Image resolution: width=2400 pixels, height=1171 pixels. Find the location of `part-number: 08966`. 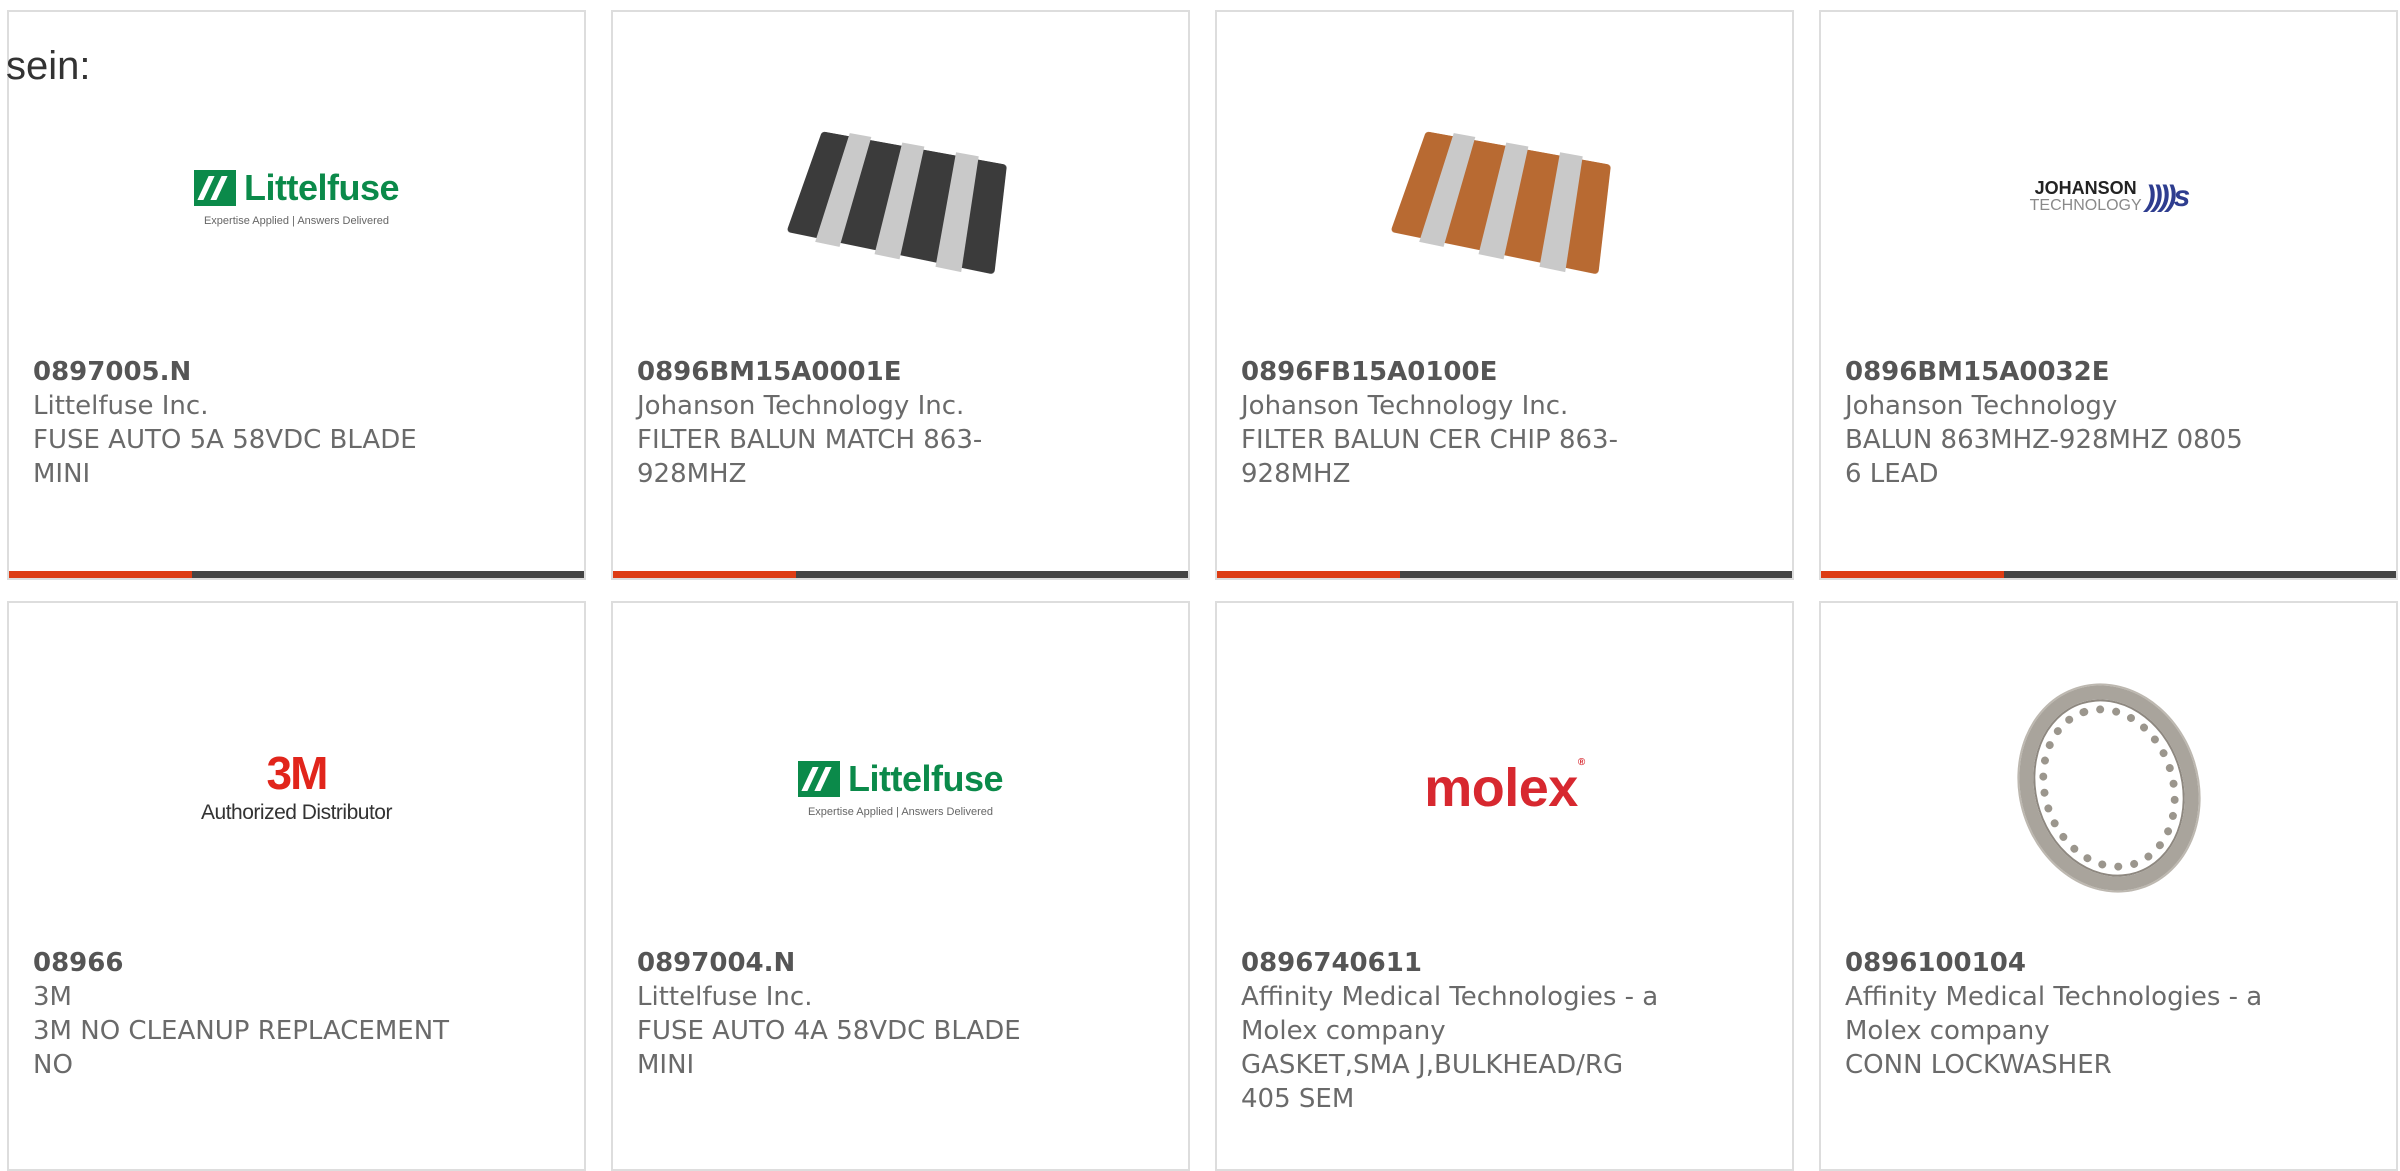

part-number: 08966 is located at coordinates (243, 963).